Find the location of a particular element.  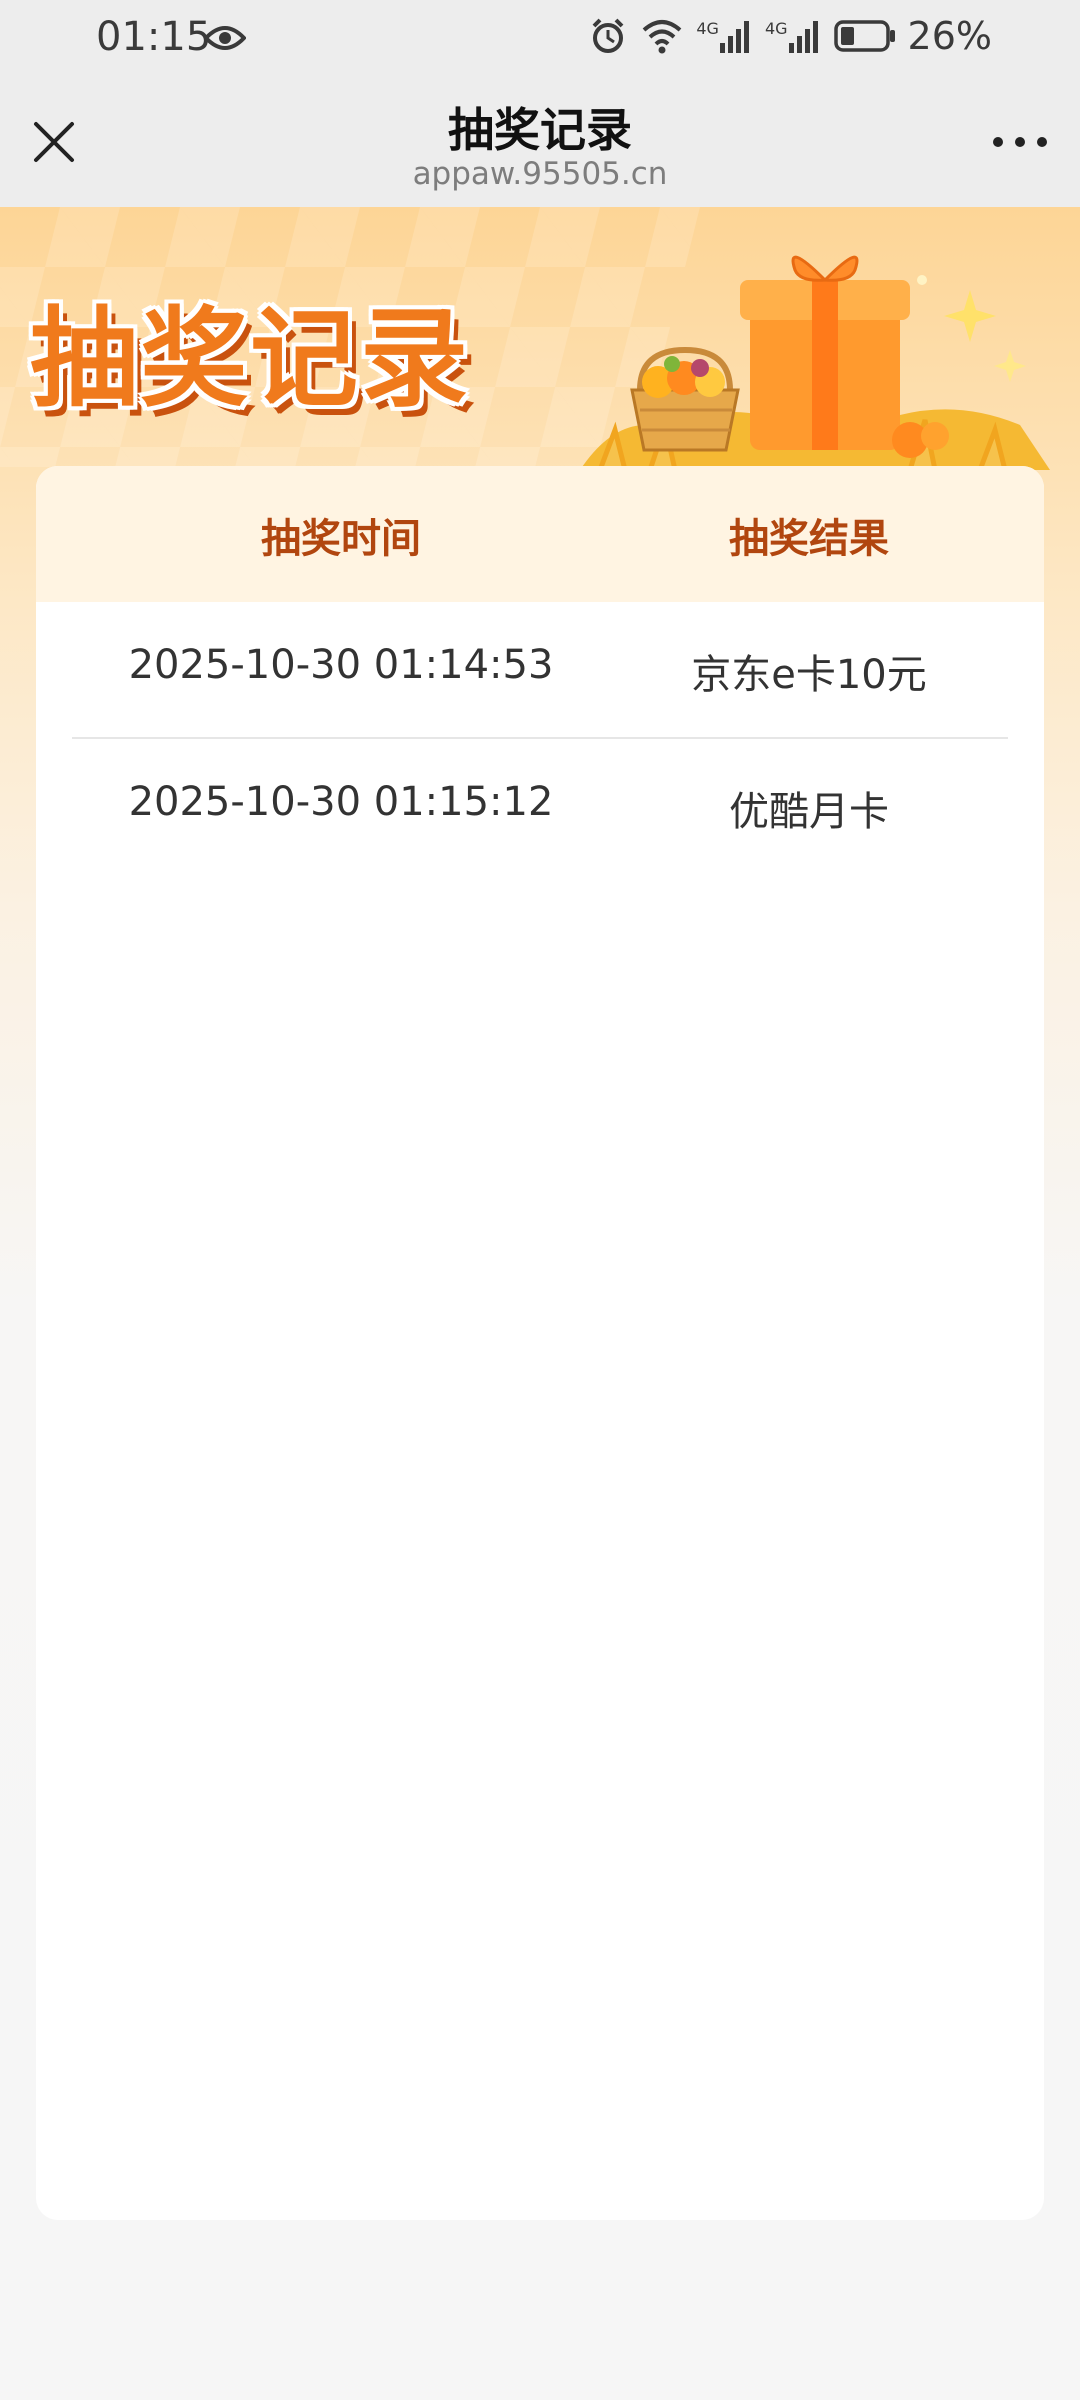

more-icon is located at coordinates (1020, 142).